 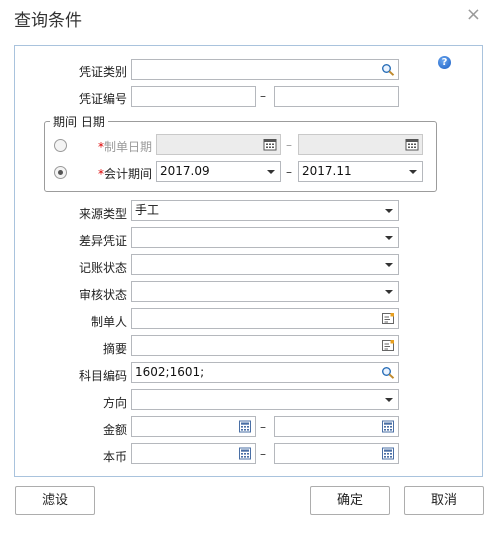 What do you see at coordinates (102, 241) in the screenshot?
I see `diff-voucher-label: 差异凭证` at bounding box center [102, 241].